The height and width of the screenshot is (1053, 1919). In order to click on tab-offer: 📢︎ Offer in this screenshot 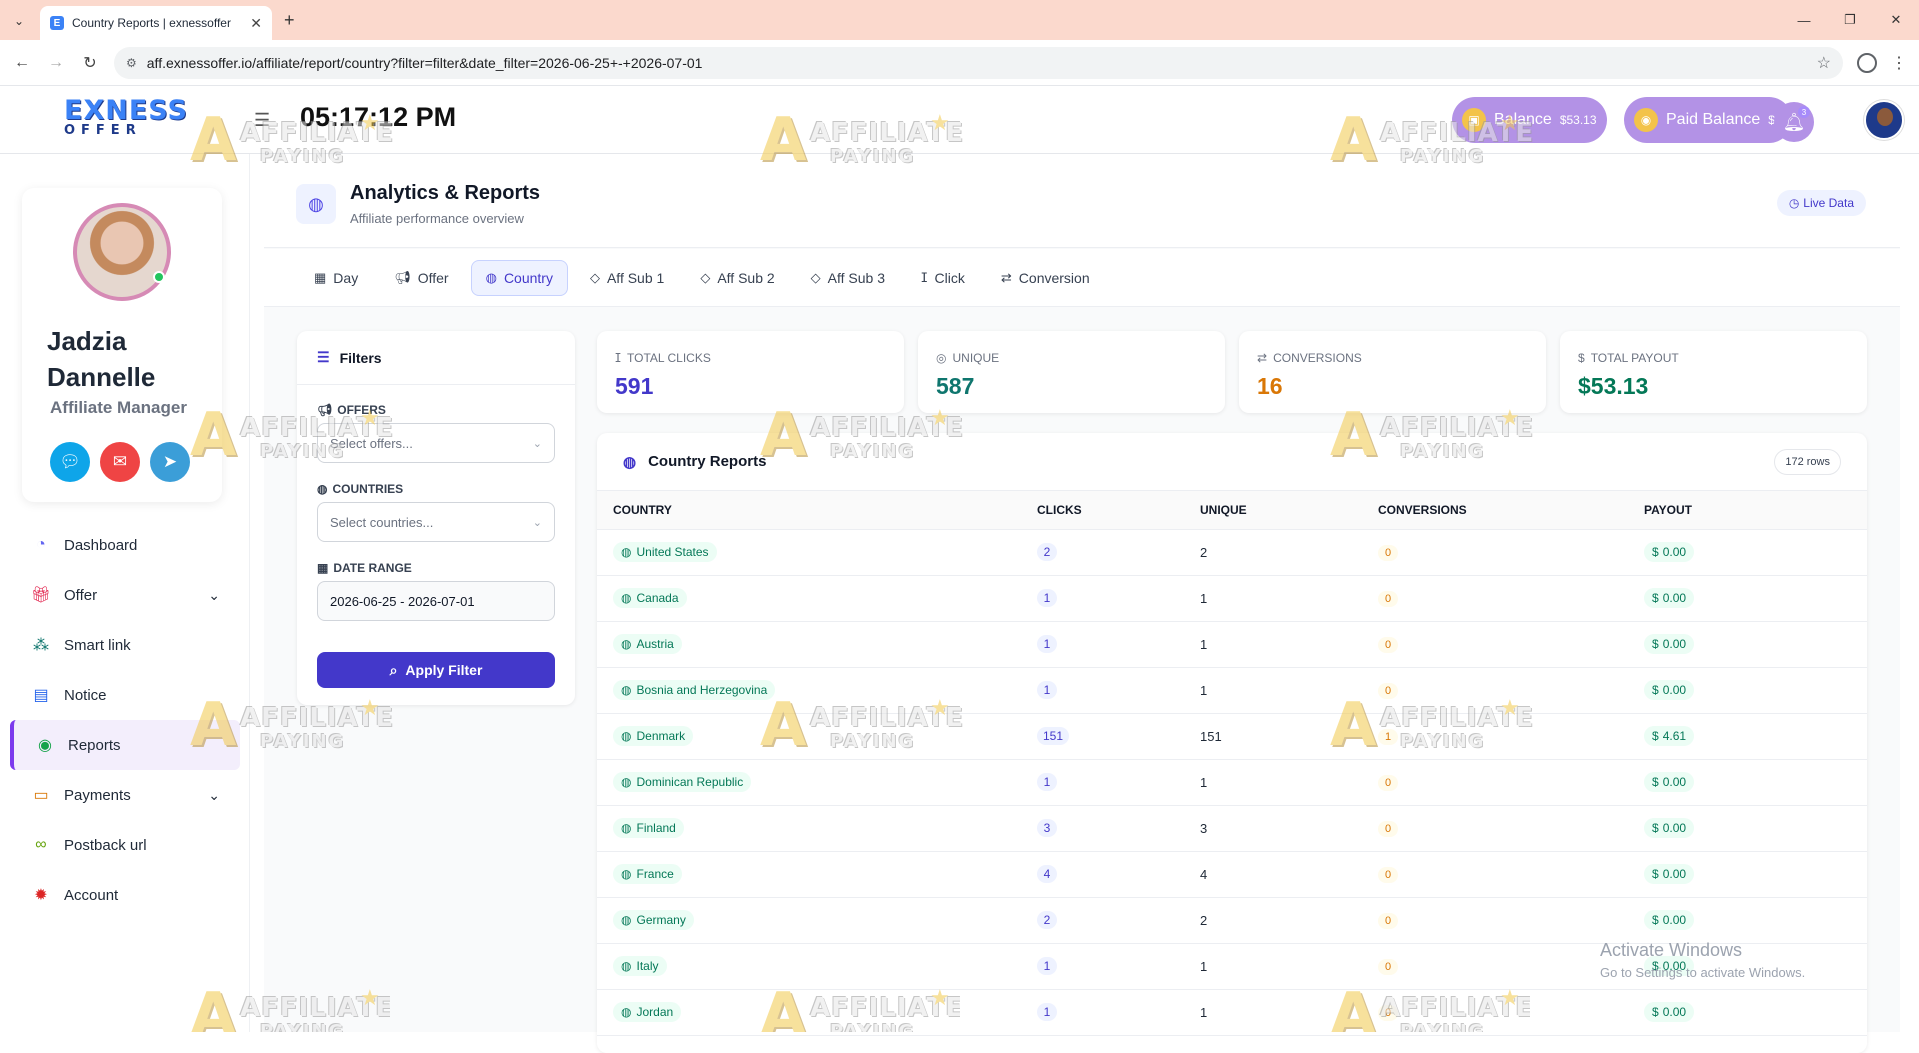, I will do `click(421, 278)`.